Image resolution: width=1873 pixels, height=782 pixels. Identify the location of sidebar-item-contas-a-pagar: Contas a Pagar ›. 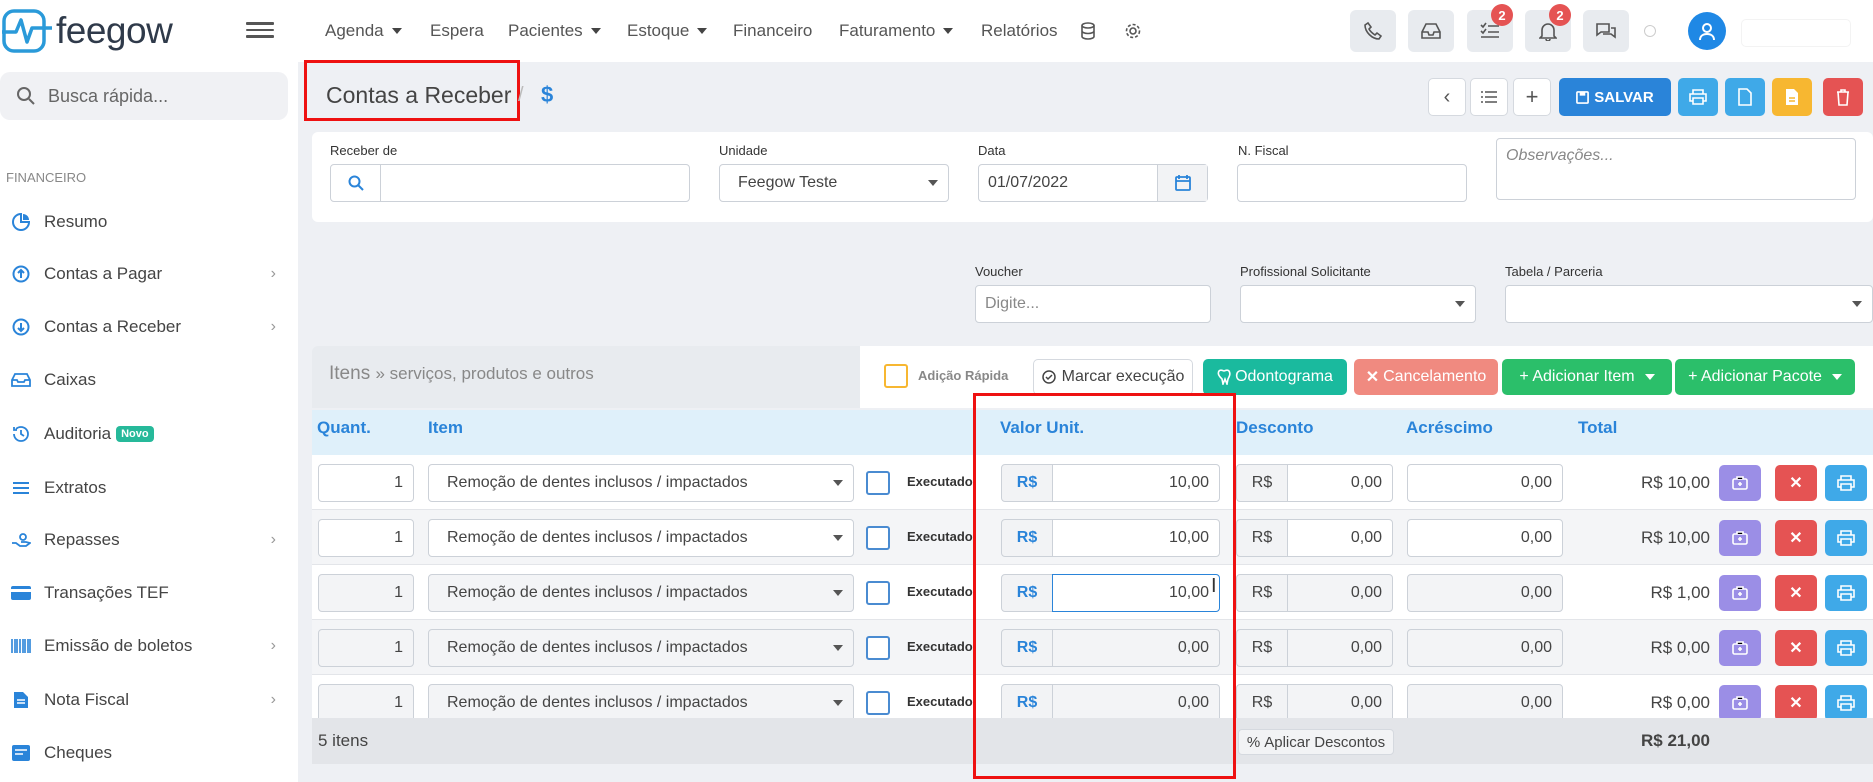
(145, 274).